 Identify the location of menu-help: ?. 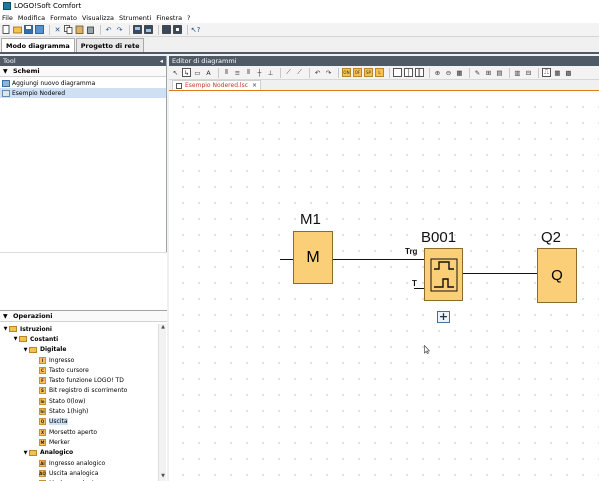
(188, 18).